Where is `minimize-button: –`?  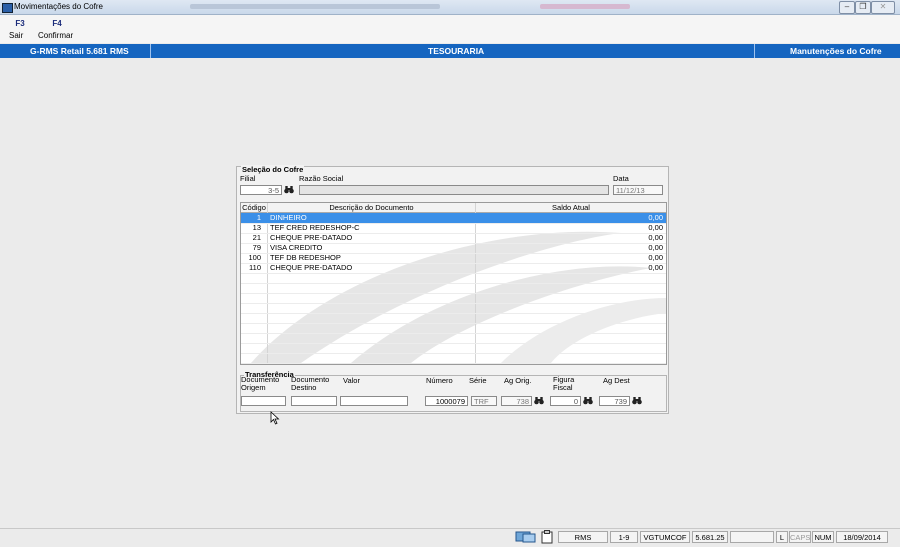 minimize-button: – is located at coordinates (847, 7).